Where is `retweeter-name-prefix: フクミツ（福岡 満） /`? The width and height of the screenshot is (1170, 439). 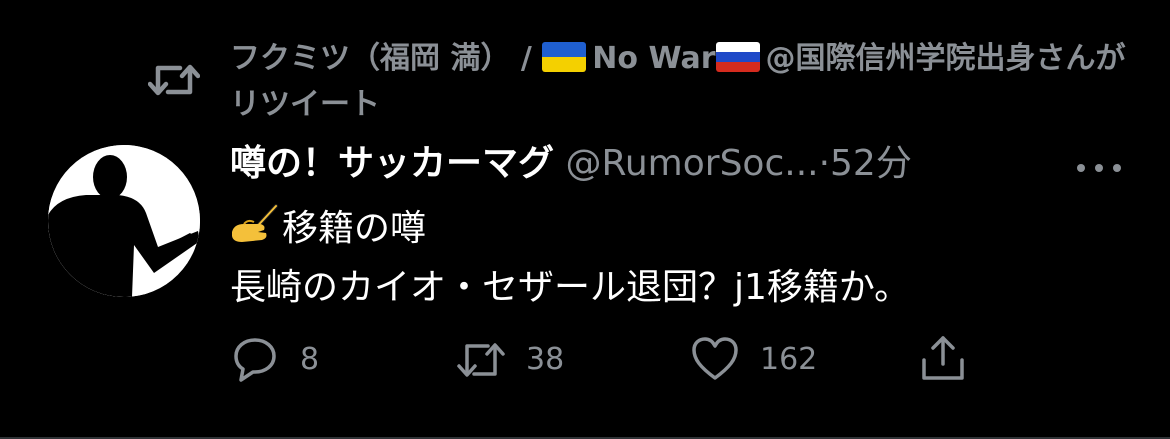 retweeter-name-prefix: フクミツ（福岡 満） / is located at coordinates (386, 58).